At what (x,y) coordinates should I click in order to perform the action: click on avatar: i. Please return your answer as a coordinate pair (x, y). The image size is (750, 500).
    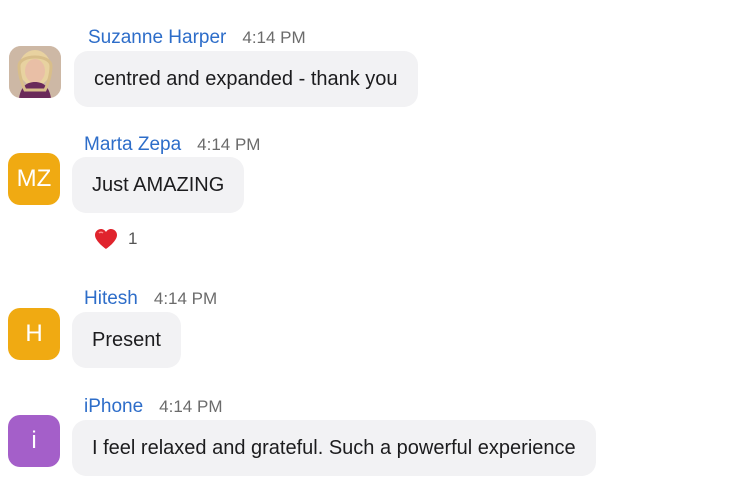
    Looking at the image, I should click on (34, 441).